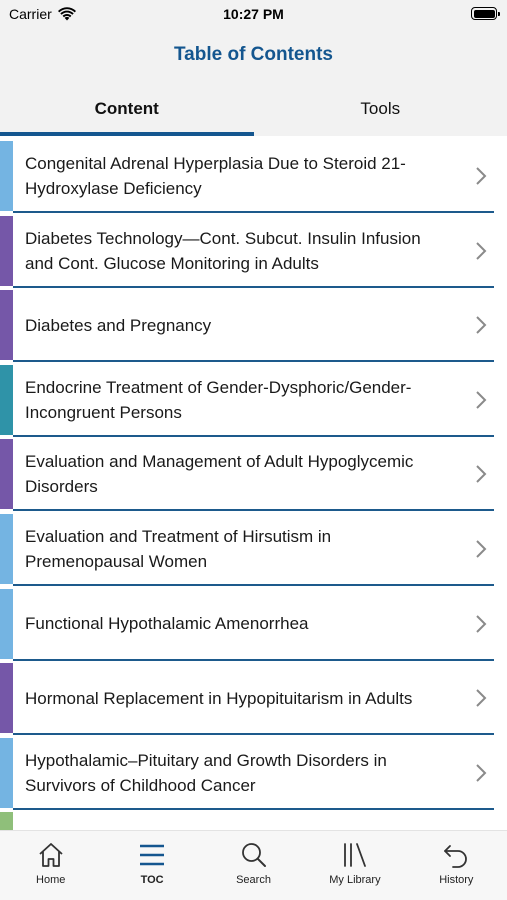  Describe the element at coordinates (51, 855) in the screenshot. I see `home-icon` at that location.